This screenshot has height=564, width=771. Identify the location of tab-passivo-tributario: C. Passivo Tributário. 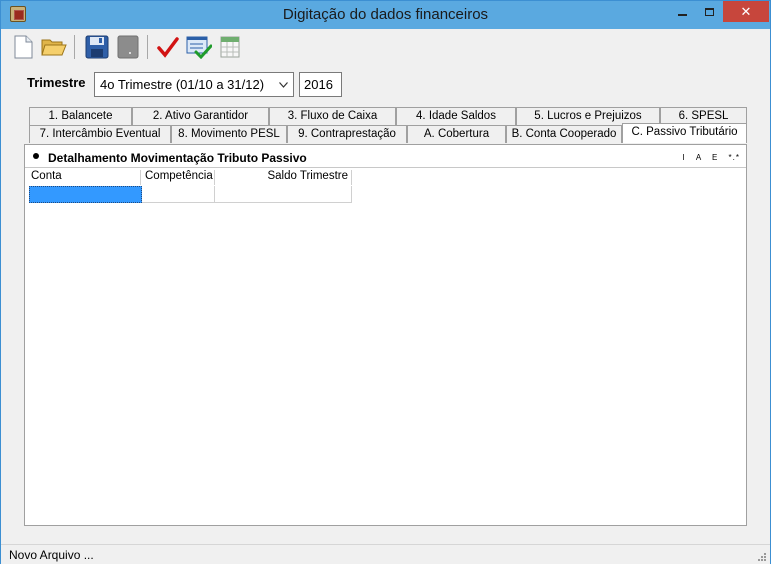
(684, 133).